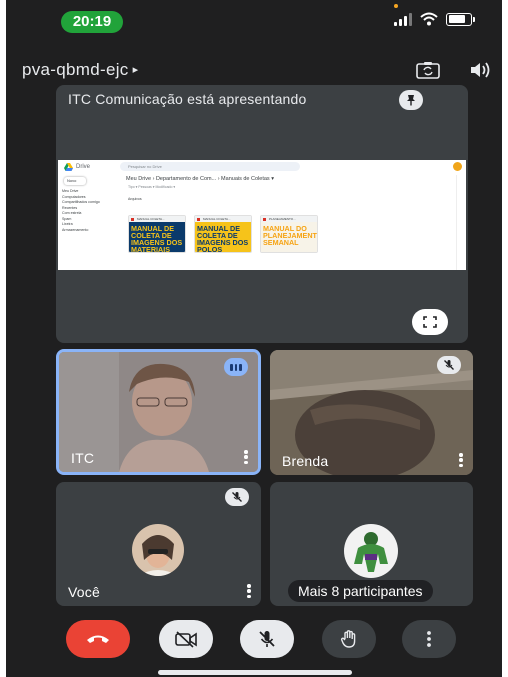  Describe the element at coordinates (83, 167) in the screenshot. I see `drive-app-name: Drive` at that location.